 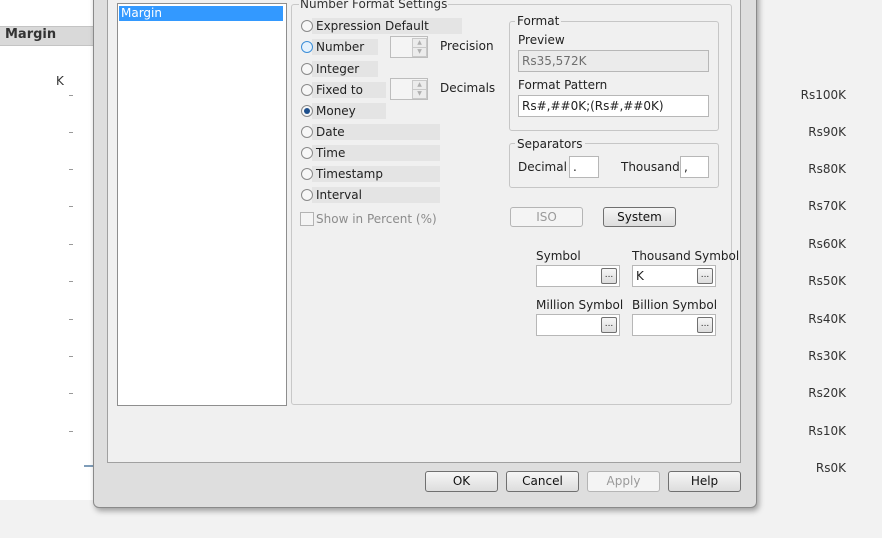 What do you see at coordinates (675, 305) in the screenshot?
I see `billion-symbol-label: Billion Symbol` at bounding box center [675, 305].